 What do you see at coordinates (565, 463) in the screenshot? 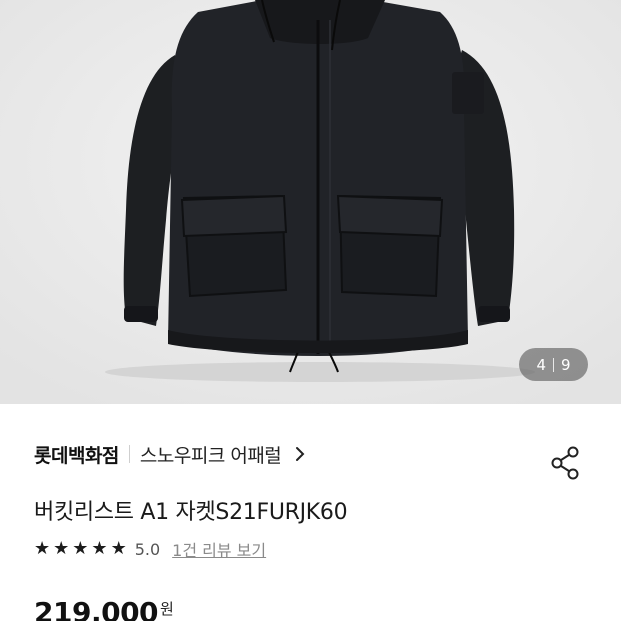
I see `share-icon` at bounding box center [565, 463].